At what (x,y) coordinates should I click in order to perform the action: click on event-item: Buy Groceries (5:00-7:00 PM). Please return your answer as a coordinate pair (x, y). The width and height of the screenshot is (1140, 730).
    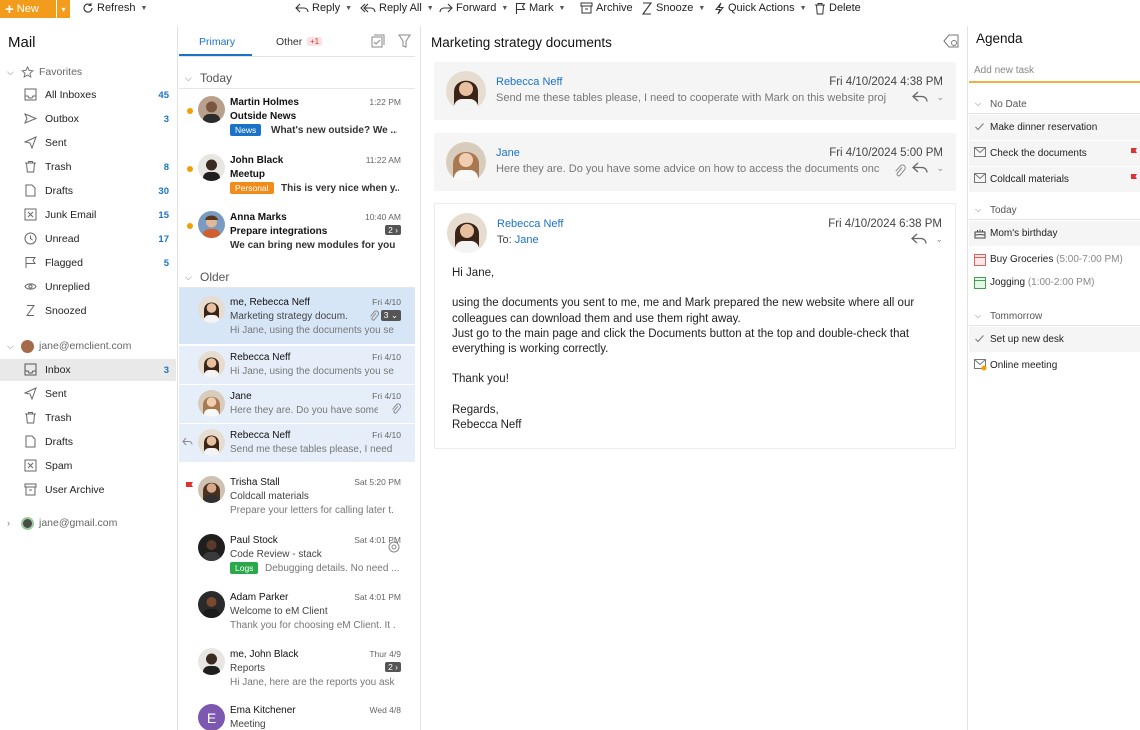
    Looking at the image, I should click on (1054, 259).